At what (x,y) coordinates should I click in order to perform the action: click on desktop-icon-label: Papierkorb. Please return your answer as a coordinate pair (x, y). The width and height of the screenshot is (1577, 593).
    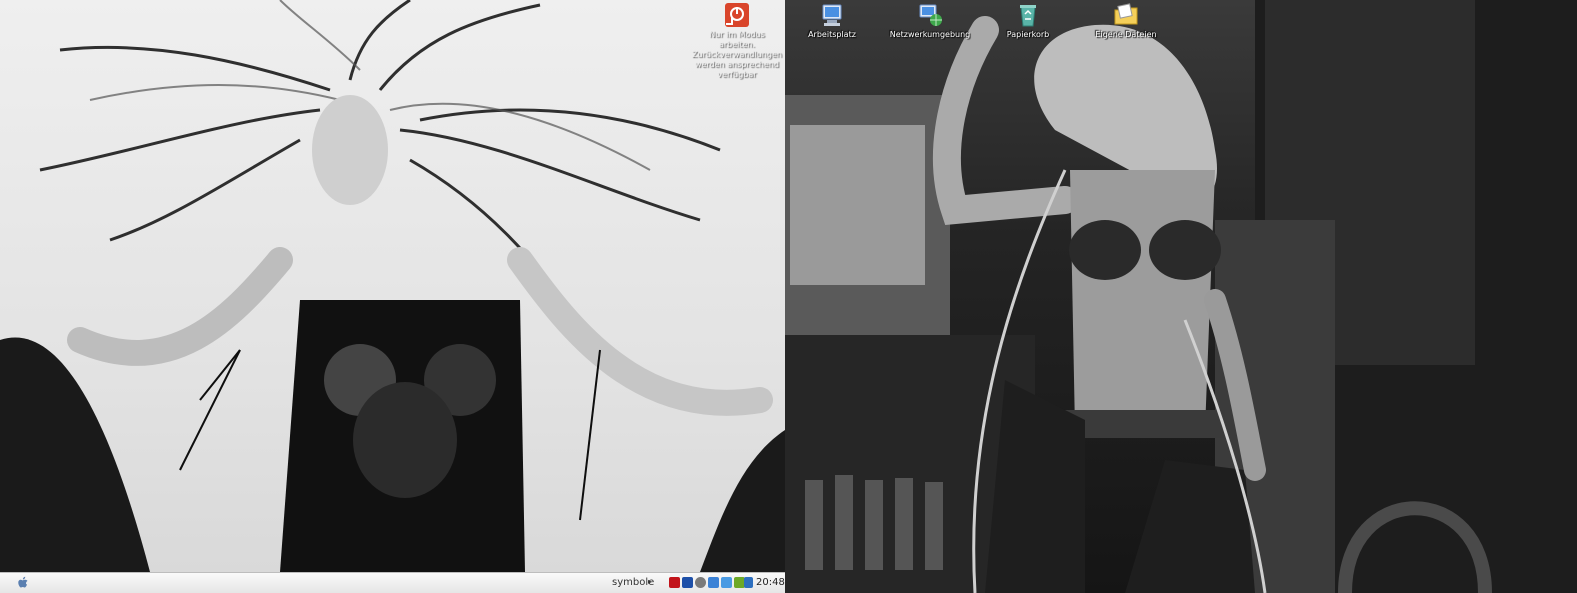
    Looking at the image, I should click on (1028, 34).